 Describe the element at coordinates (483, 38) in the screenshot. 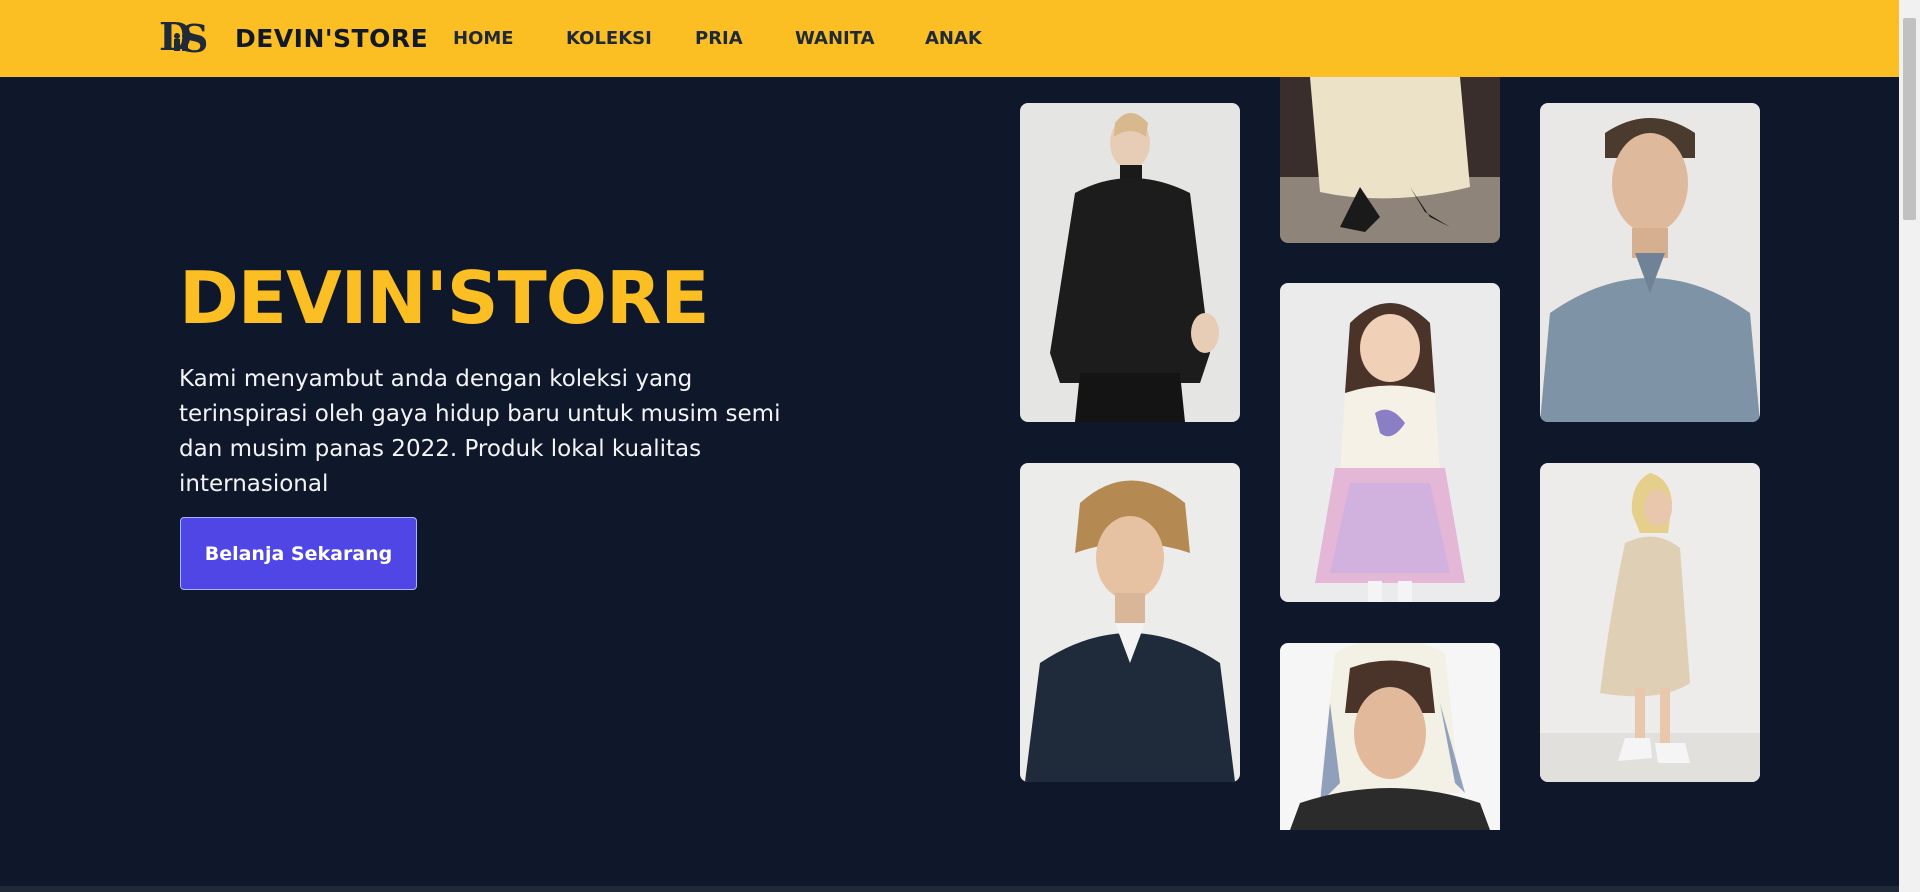

I see `nav-home: HOME` at that location.